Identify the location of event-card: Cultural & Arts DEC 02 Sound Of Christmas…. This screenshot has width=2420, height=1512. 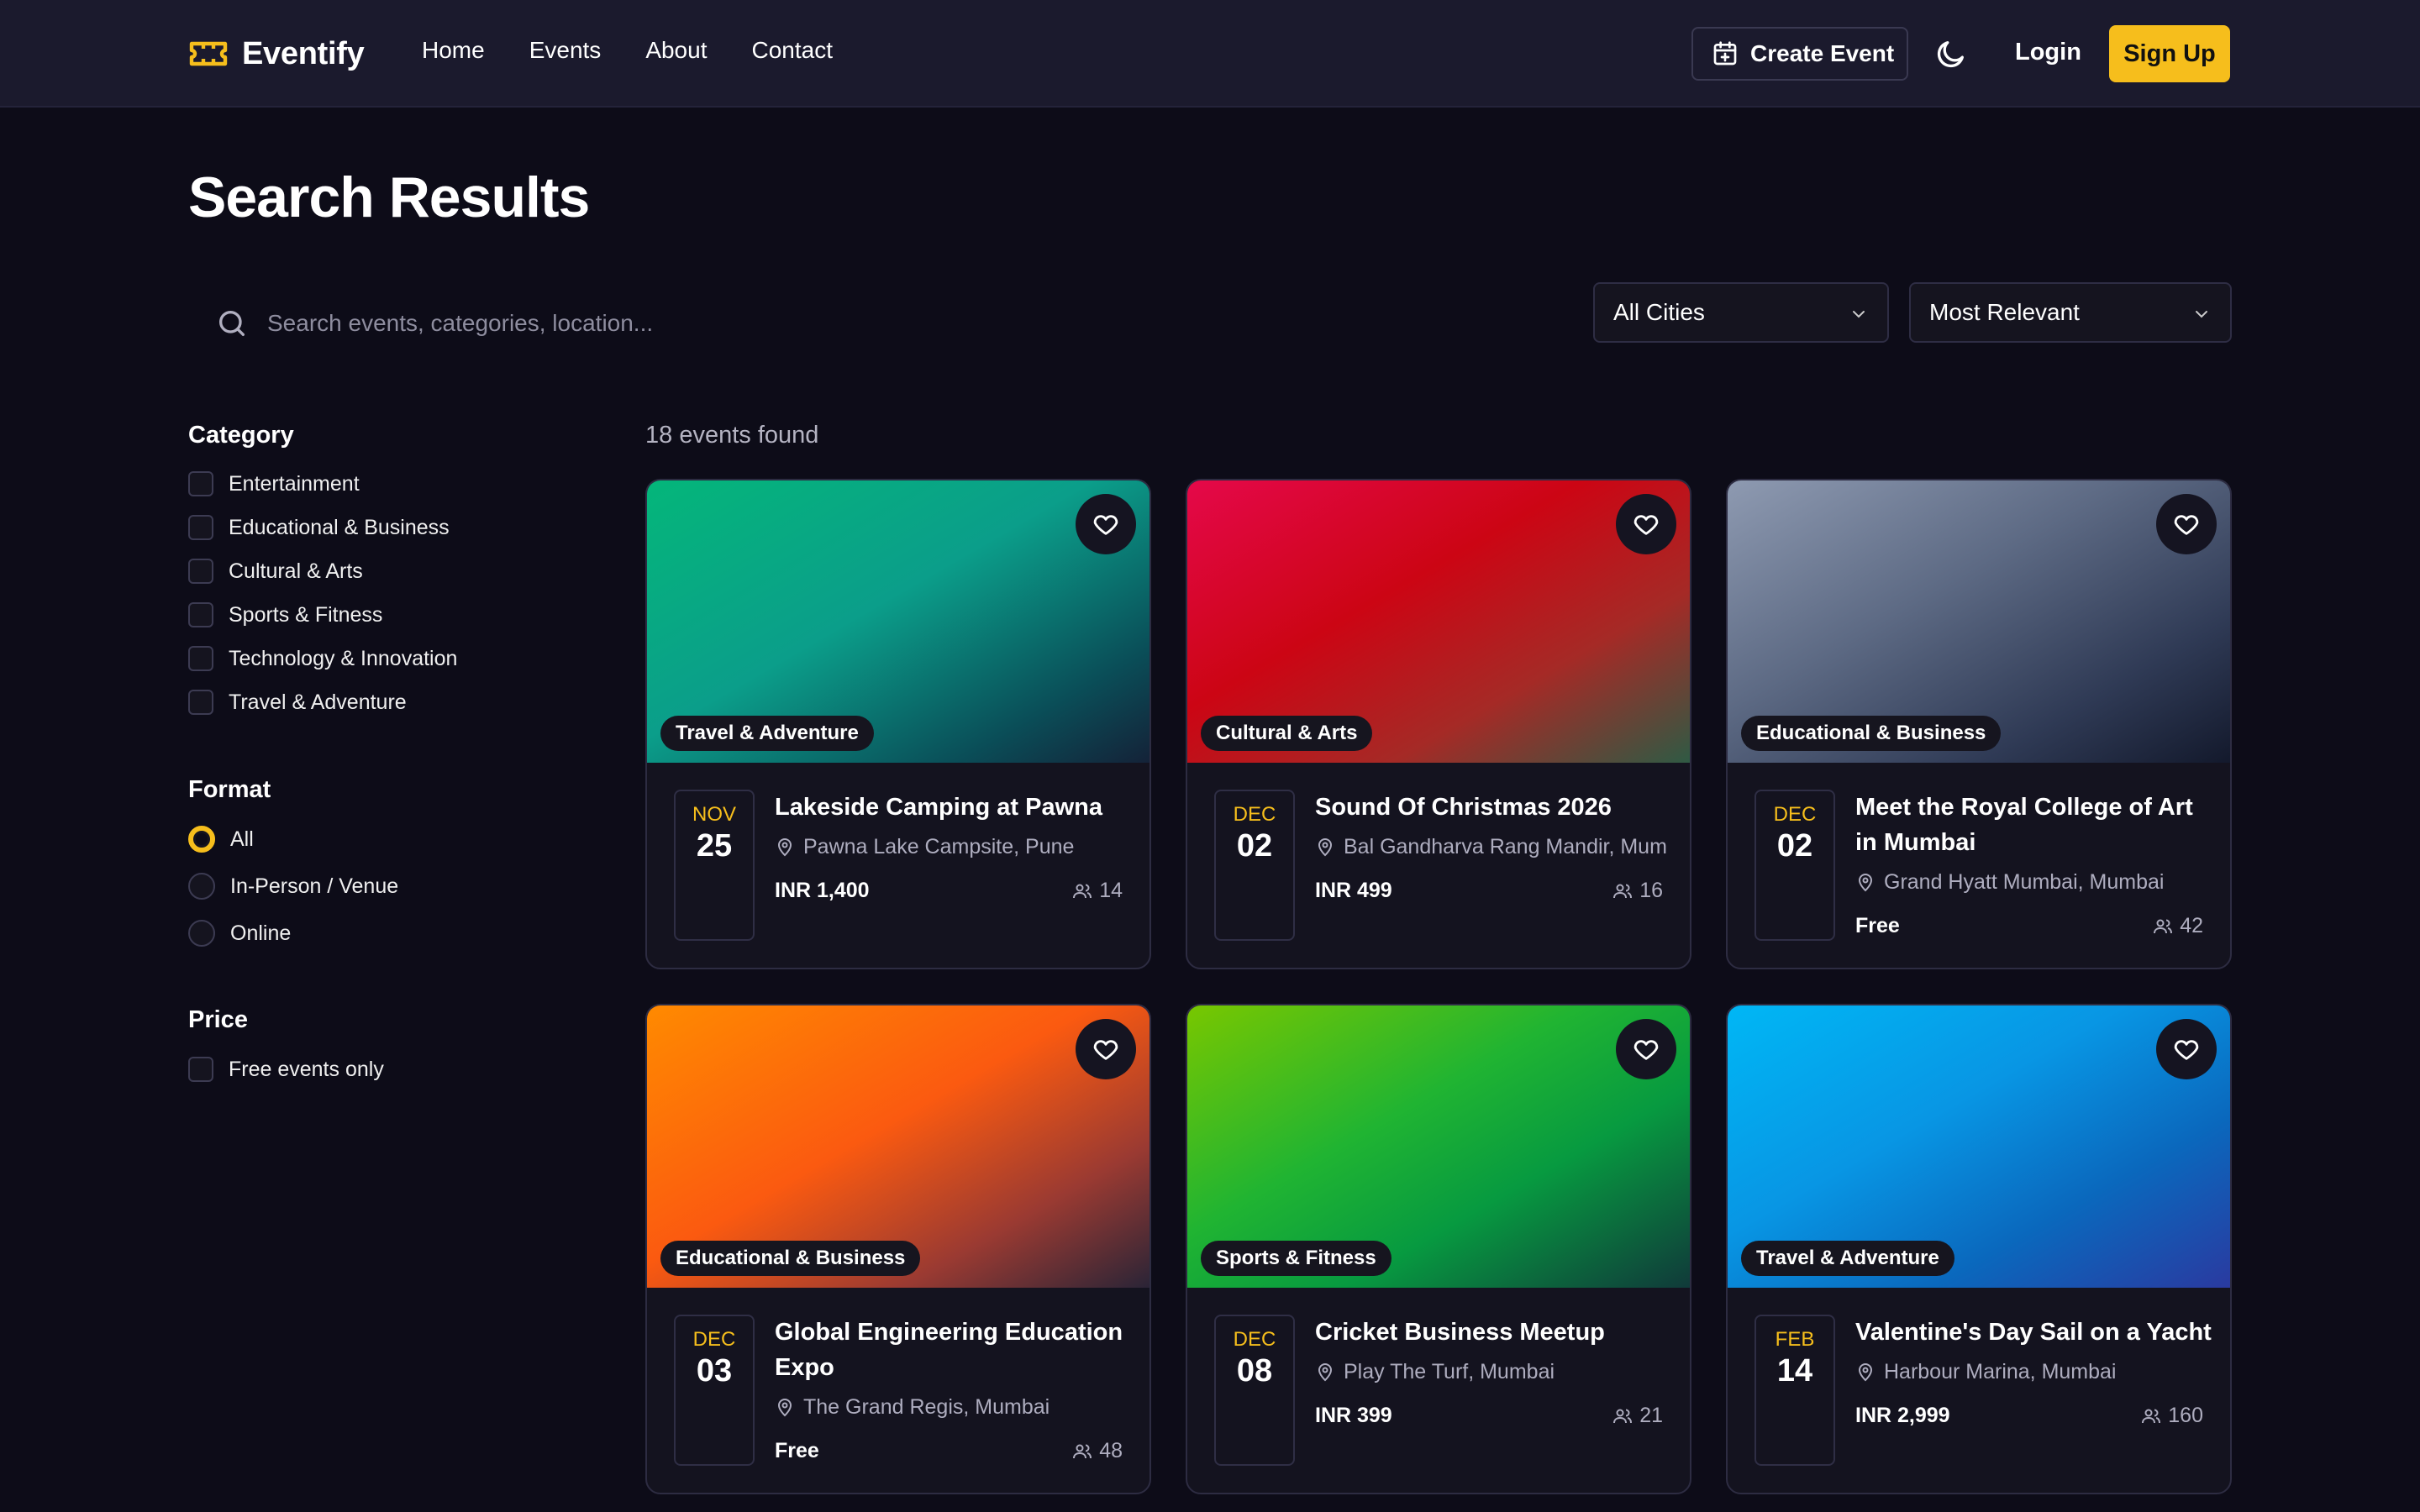
(1438, 724).